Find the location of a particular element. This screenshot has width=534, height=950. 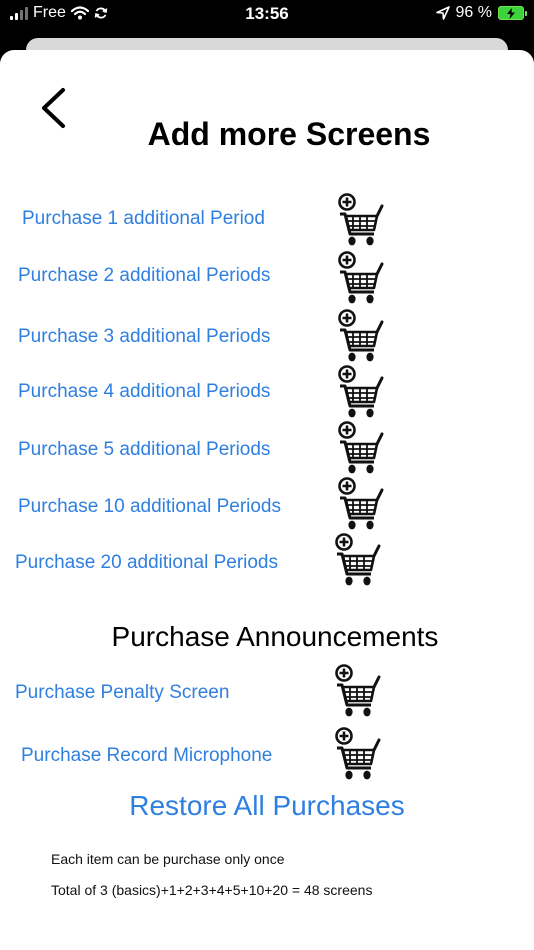

sync-icon is located at coordinates (101, 13).